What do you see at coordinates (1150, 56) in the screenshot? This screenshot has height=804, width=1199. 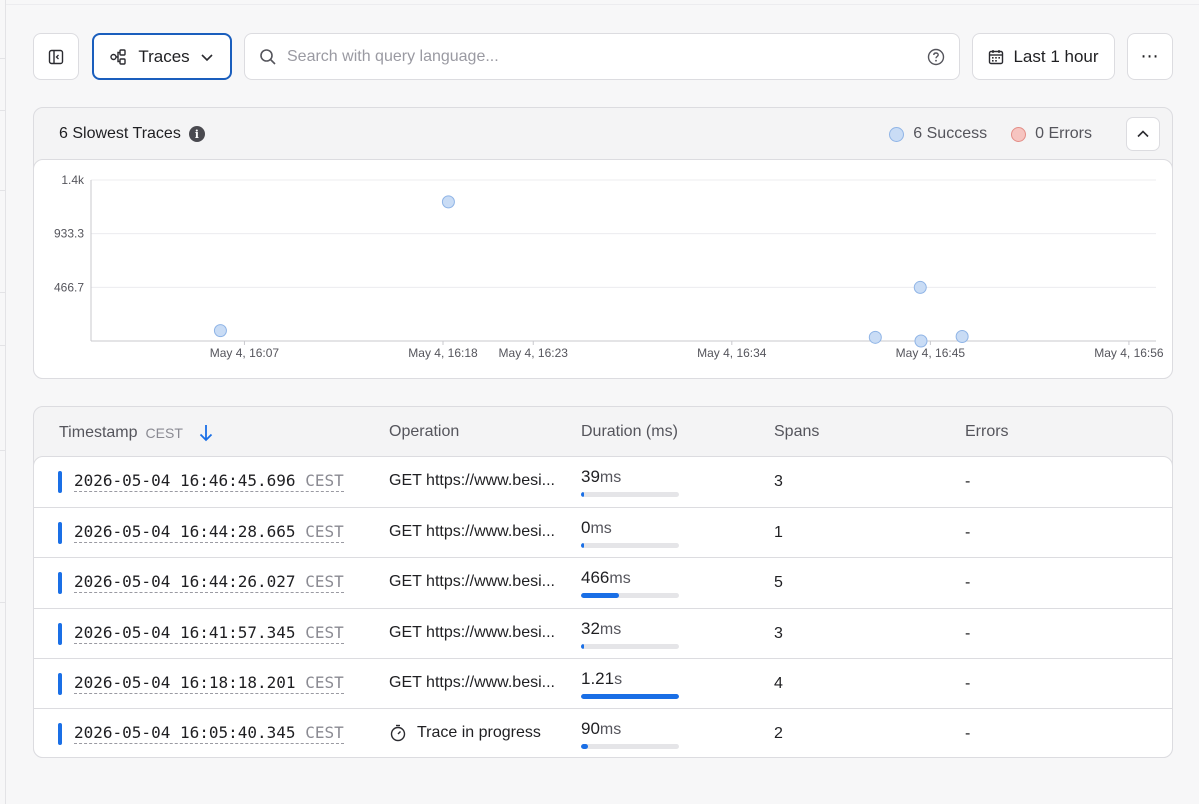 I see `more-options-button: ⋯` at bounding box center [1150, 56].